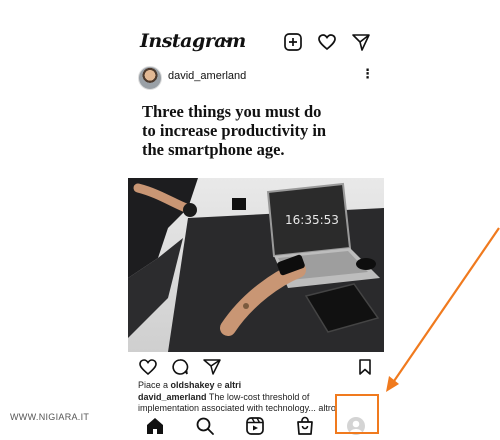 This screenshot has height=440, width=500. Describe the element at coordinates (207, 76) in the screenshot. I see `post-username: david_amerland` at that location.